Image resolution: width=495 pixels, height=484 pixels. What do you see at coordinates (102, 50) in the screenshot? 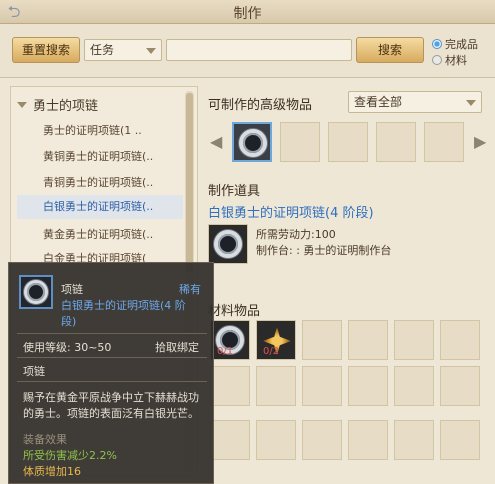
I see `category-select-value: 任务` at bounding box center [102, 50].